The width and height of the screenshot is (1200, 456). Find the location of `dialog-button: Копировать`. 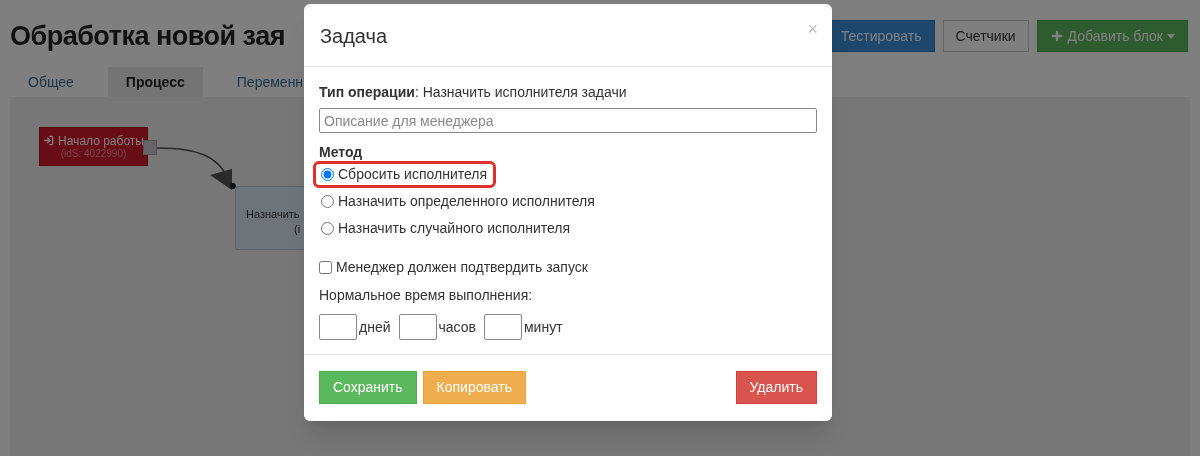

dialog-button: Копировать is located at coordinates (474, 387).